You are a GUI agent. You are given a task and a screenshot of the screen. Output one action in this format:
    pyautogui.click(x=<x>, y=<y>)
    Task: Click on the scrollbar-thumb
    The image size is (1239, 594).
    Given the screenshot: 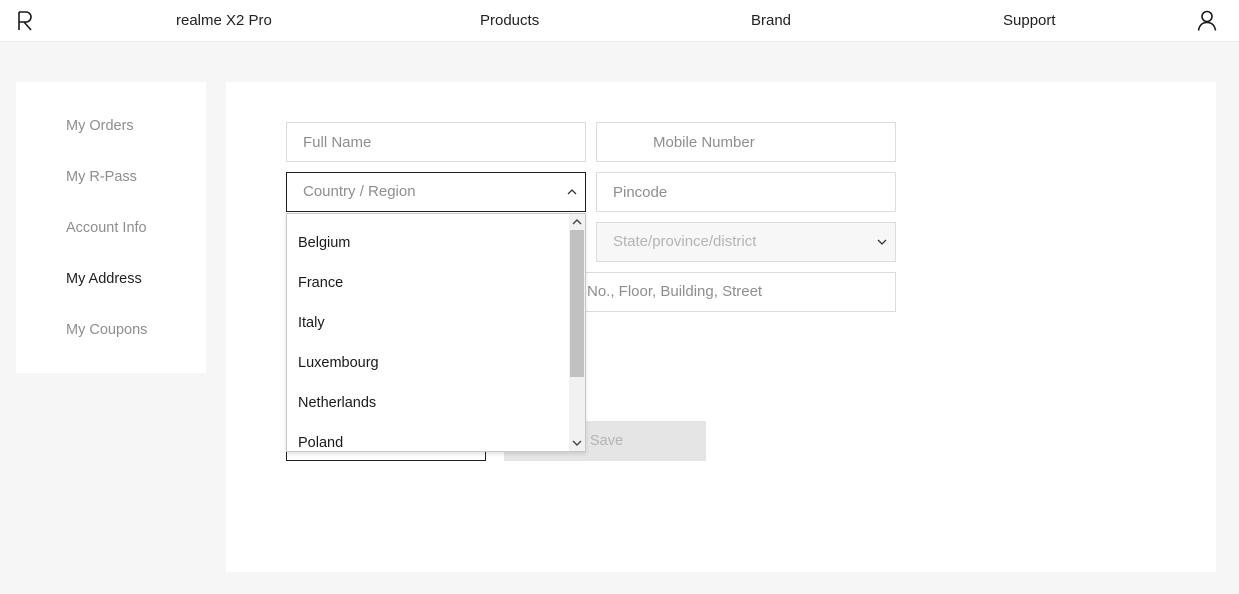 What is the action you would take?
    pyautogui.click(x=577, y=303)
    